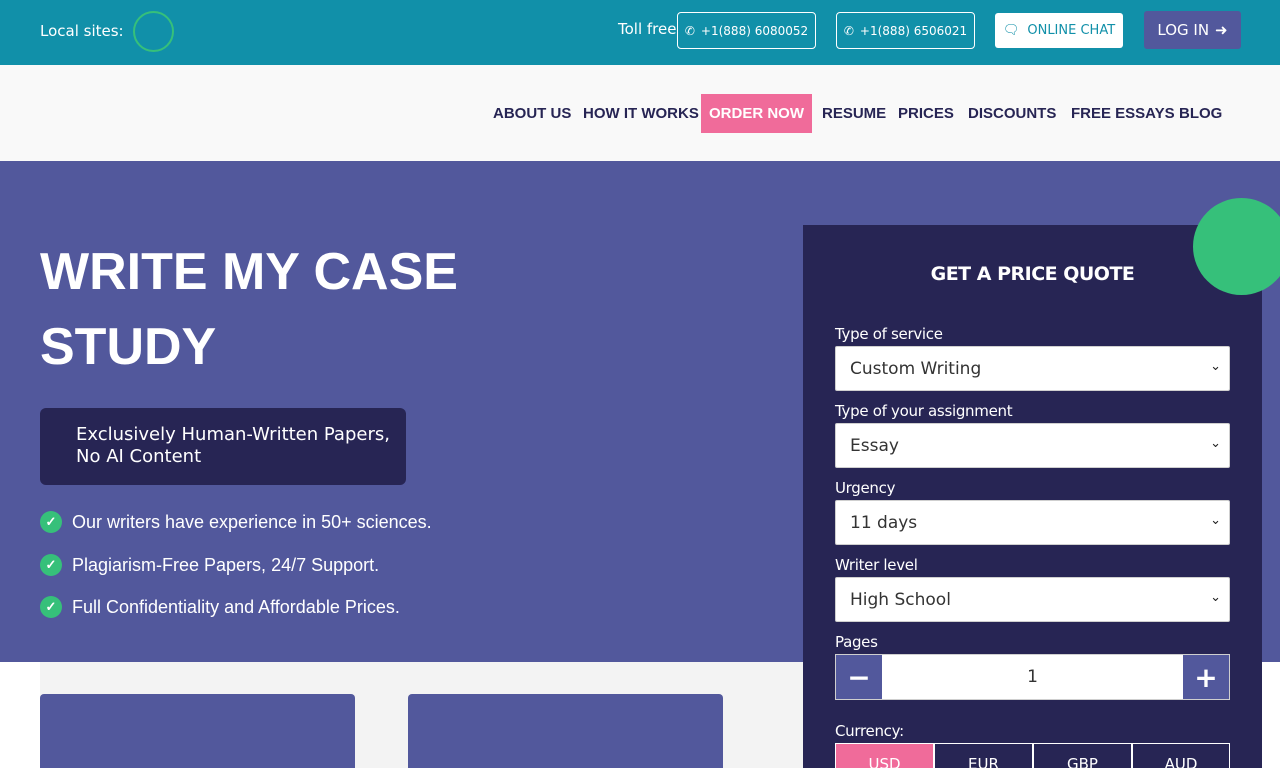  Describe the element at coordinates (139, 456) in the screenshot. I see `badge-line-2: No AI Content` at that location.